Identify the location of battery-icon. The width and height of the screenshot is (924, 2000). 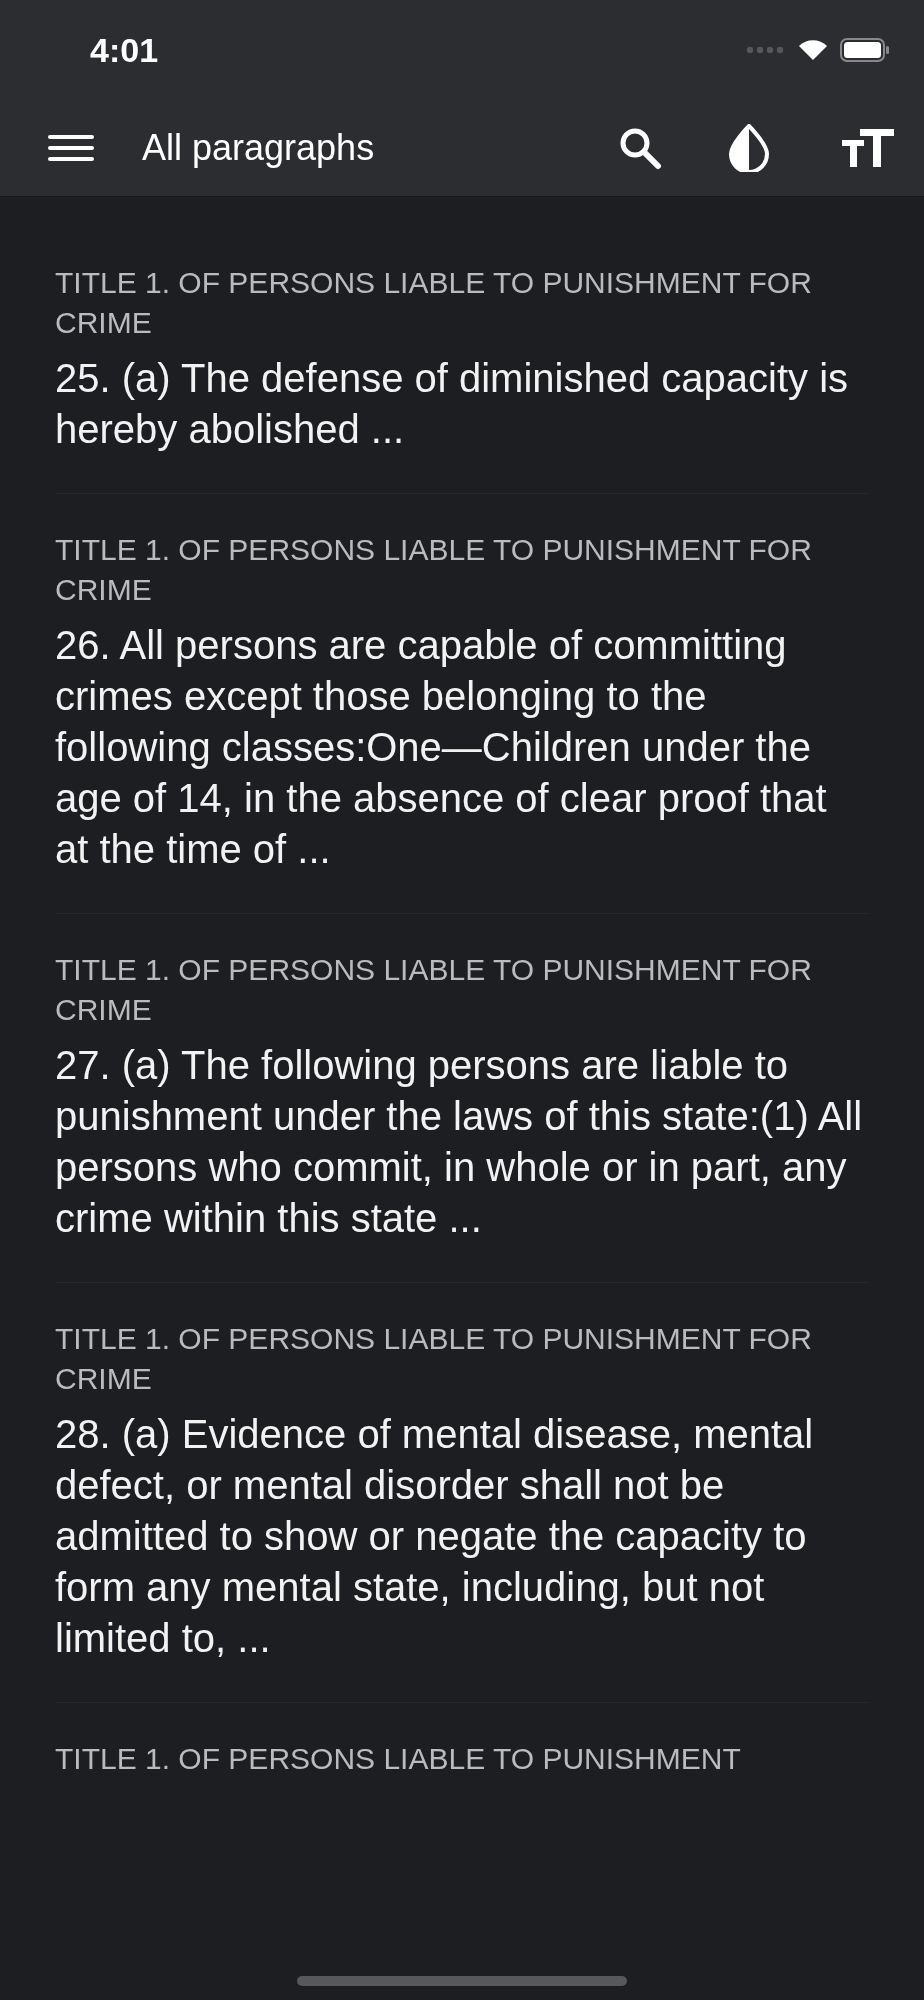
(865, 50).